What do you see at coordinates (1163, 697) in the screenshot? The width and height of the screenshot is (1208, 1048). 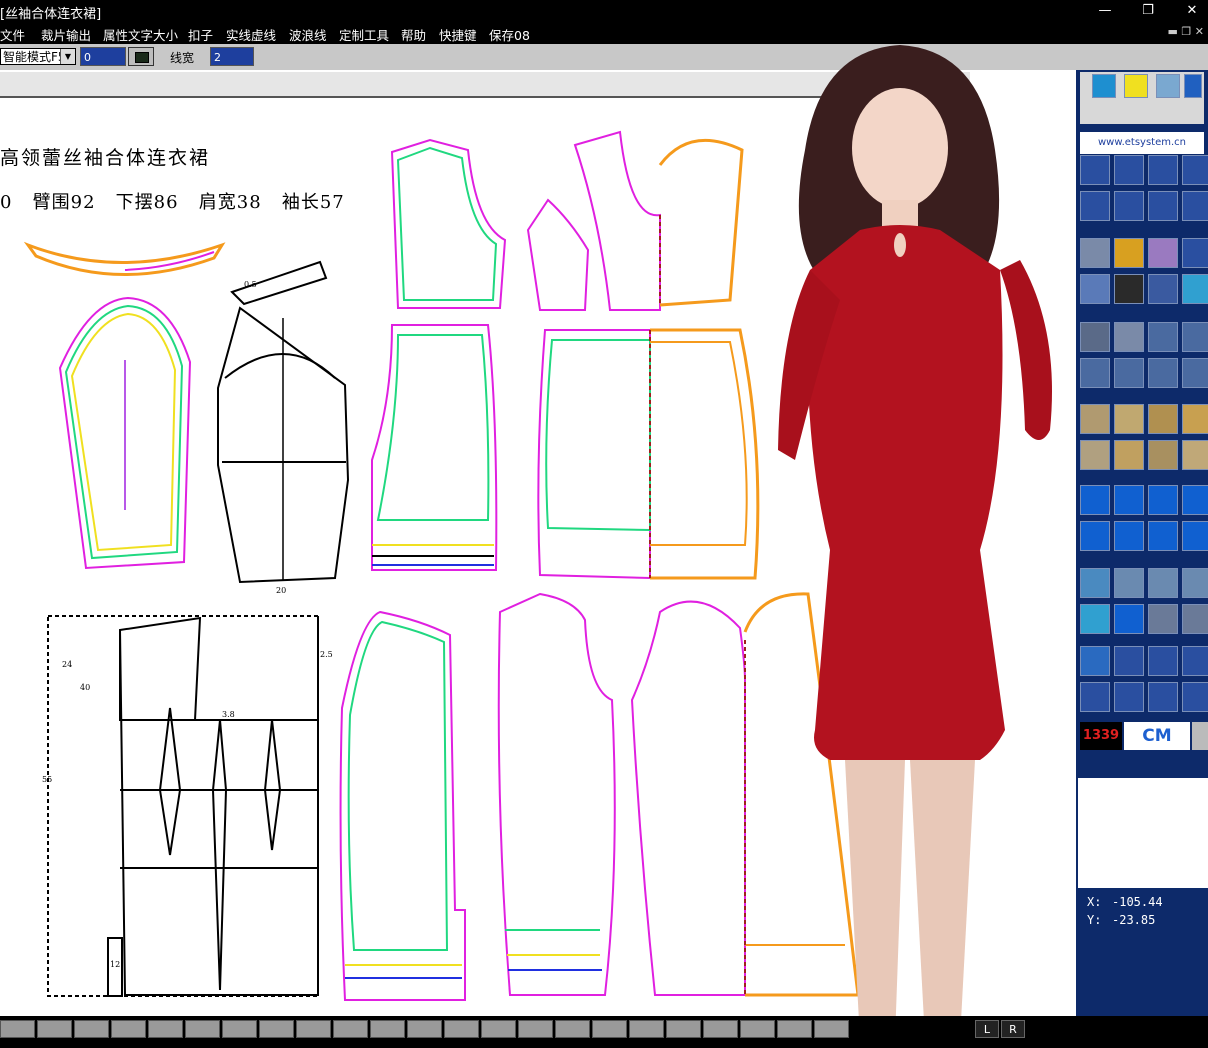 I see `angle-line-icon` at bounding box center [1163, 697].